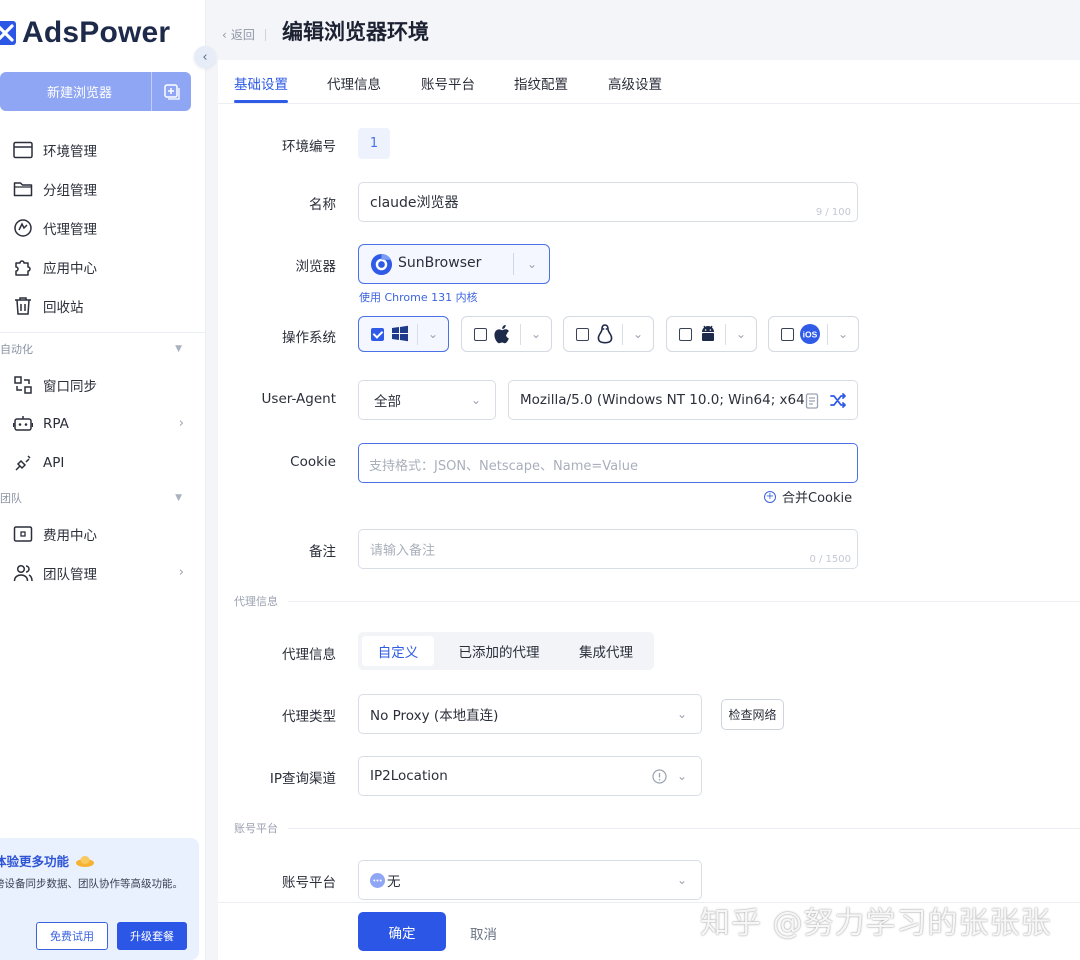  What do you see at coordinates (70, 151) in the screenshot?
I see `sidebar-item-label: 环境管理` at bounding box center [70, 151].